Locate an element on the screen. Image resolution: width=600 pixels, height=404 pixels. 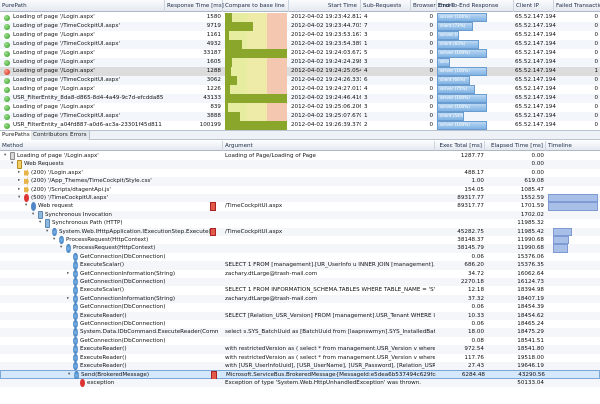
method-name: GetConnection(DbConnection) is located at coordinates (123, 307).